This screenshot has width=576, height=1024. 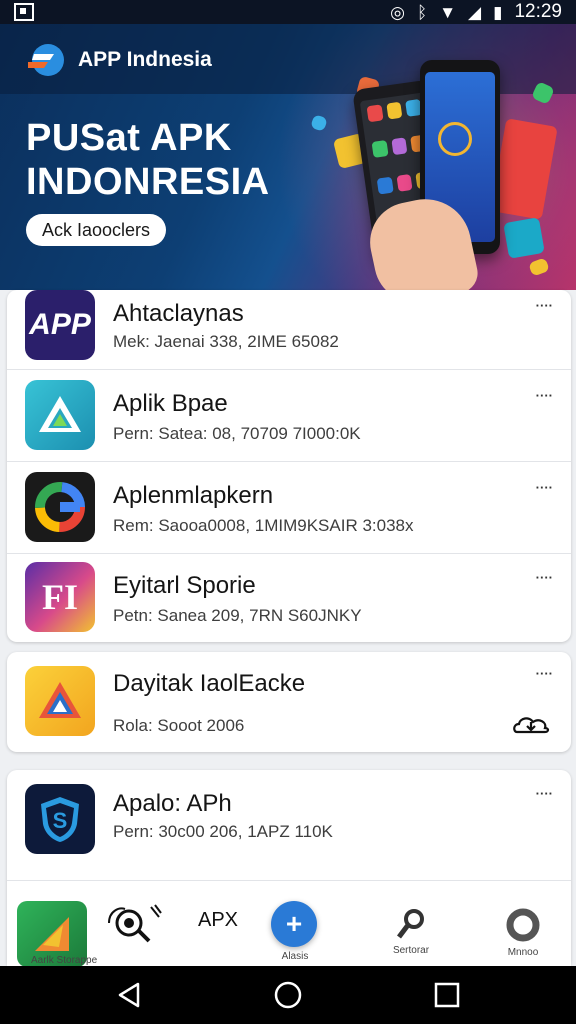 What do you see at coordinates (148, 160) in the screenshot?
I see `banner-title: PUSat APK INDONRESIA` at bounding box center [148, 160].